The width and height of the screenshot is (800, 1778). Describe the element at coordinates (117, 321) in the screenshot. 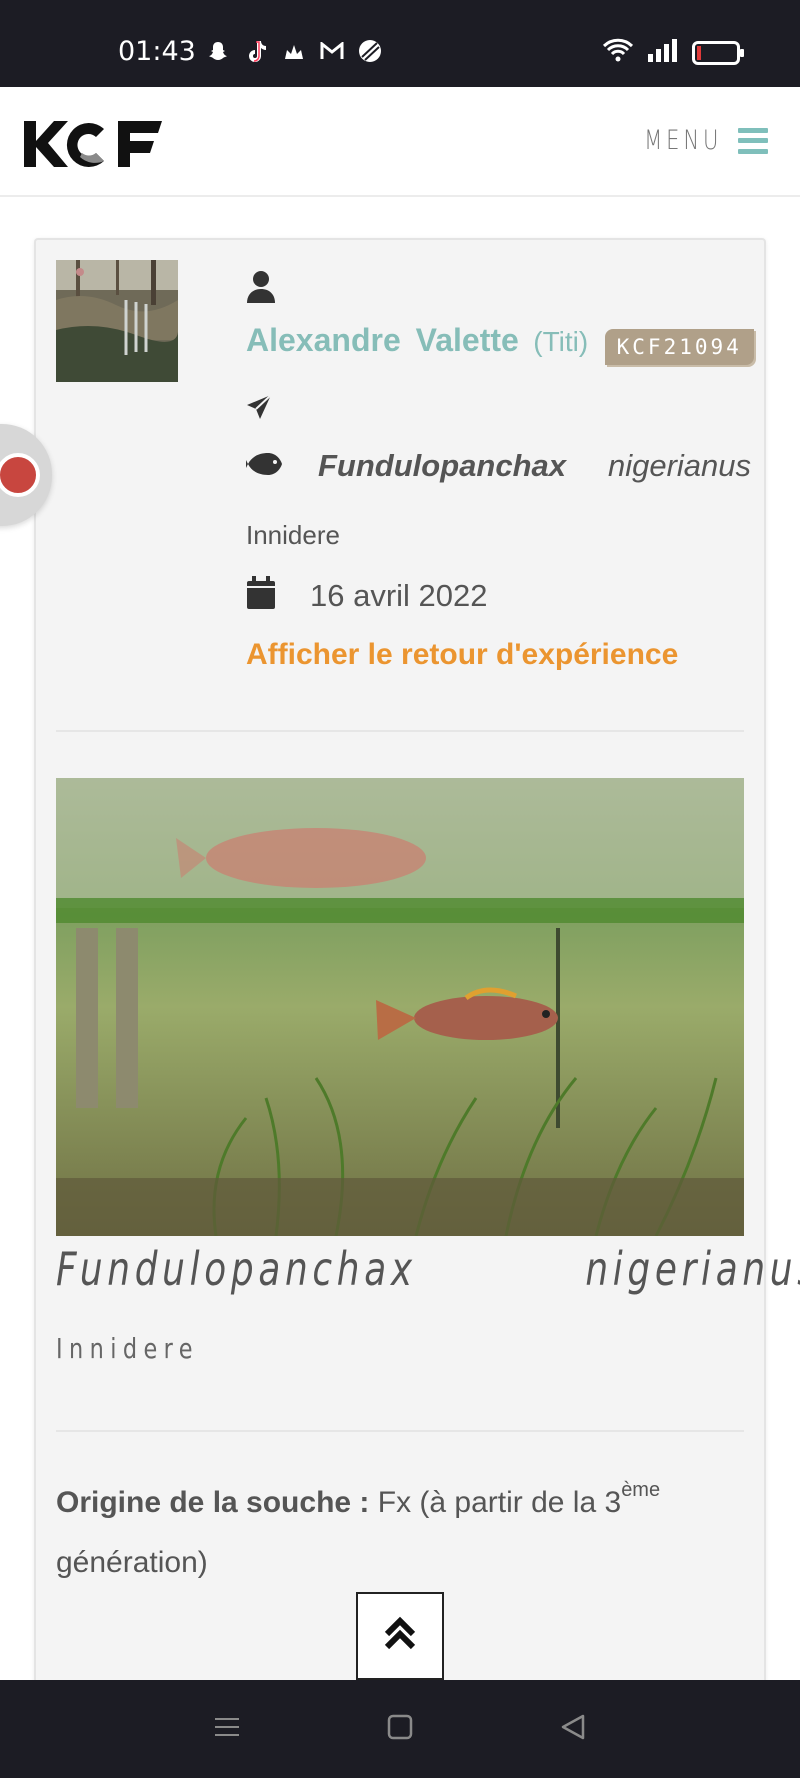

I see `breeder-avatar` at that location.